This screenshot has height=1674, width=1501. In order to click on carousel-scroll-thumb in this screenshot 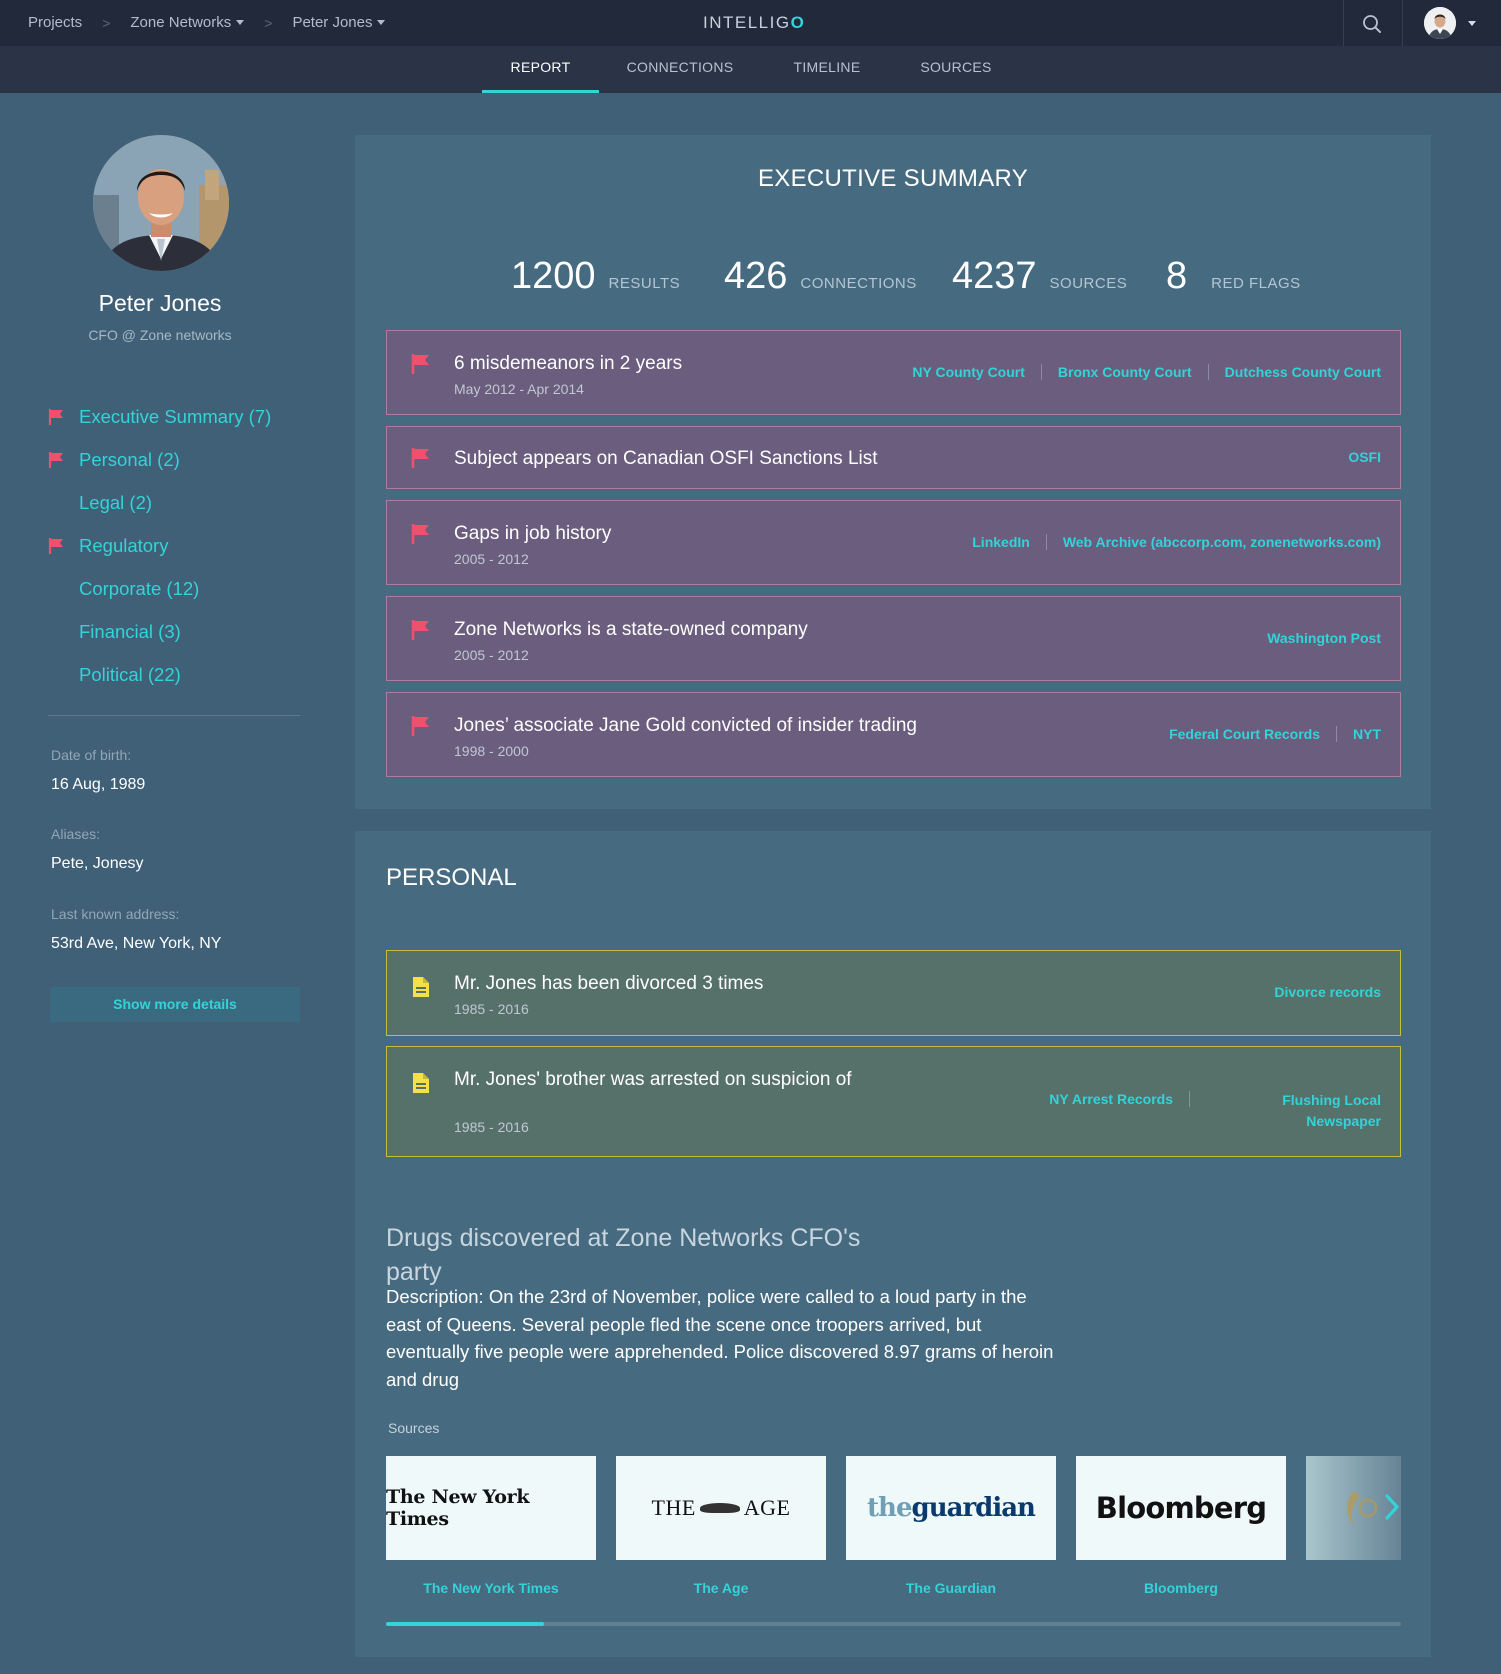, I will do `click(465, 1624)`.